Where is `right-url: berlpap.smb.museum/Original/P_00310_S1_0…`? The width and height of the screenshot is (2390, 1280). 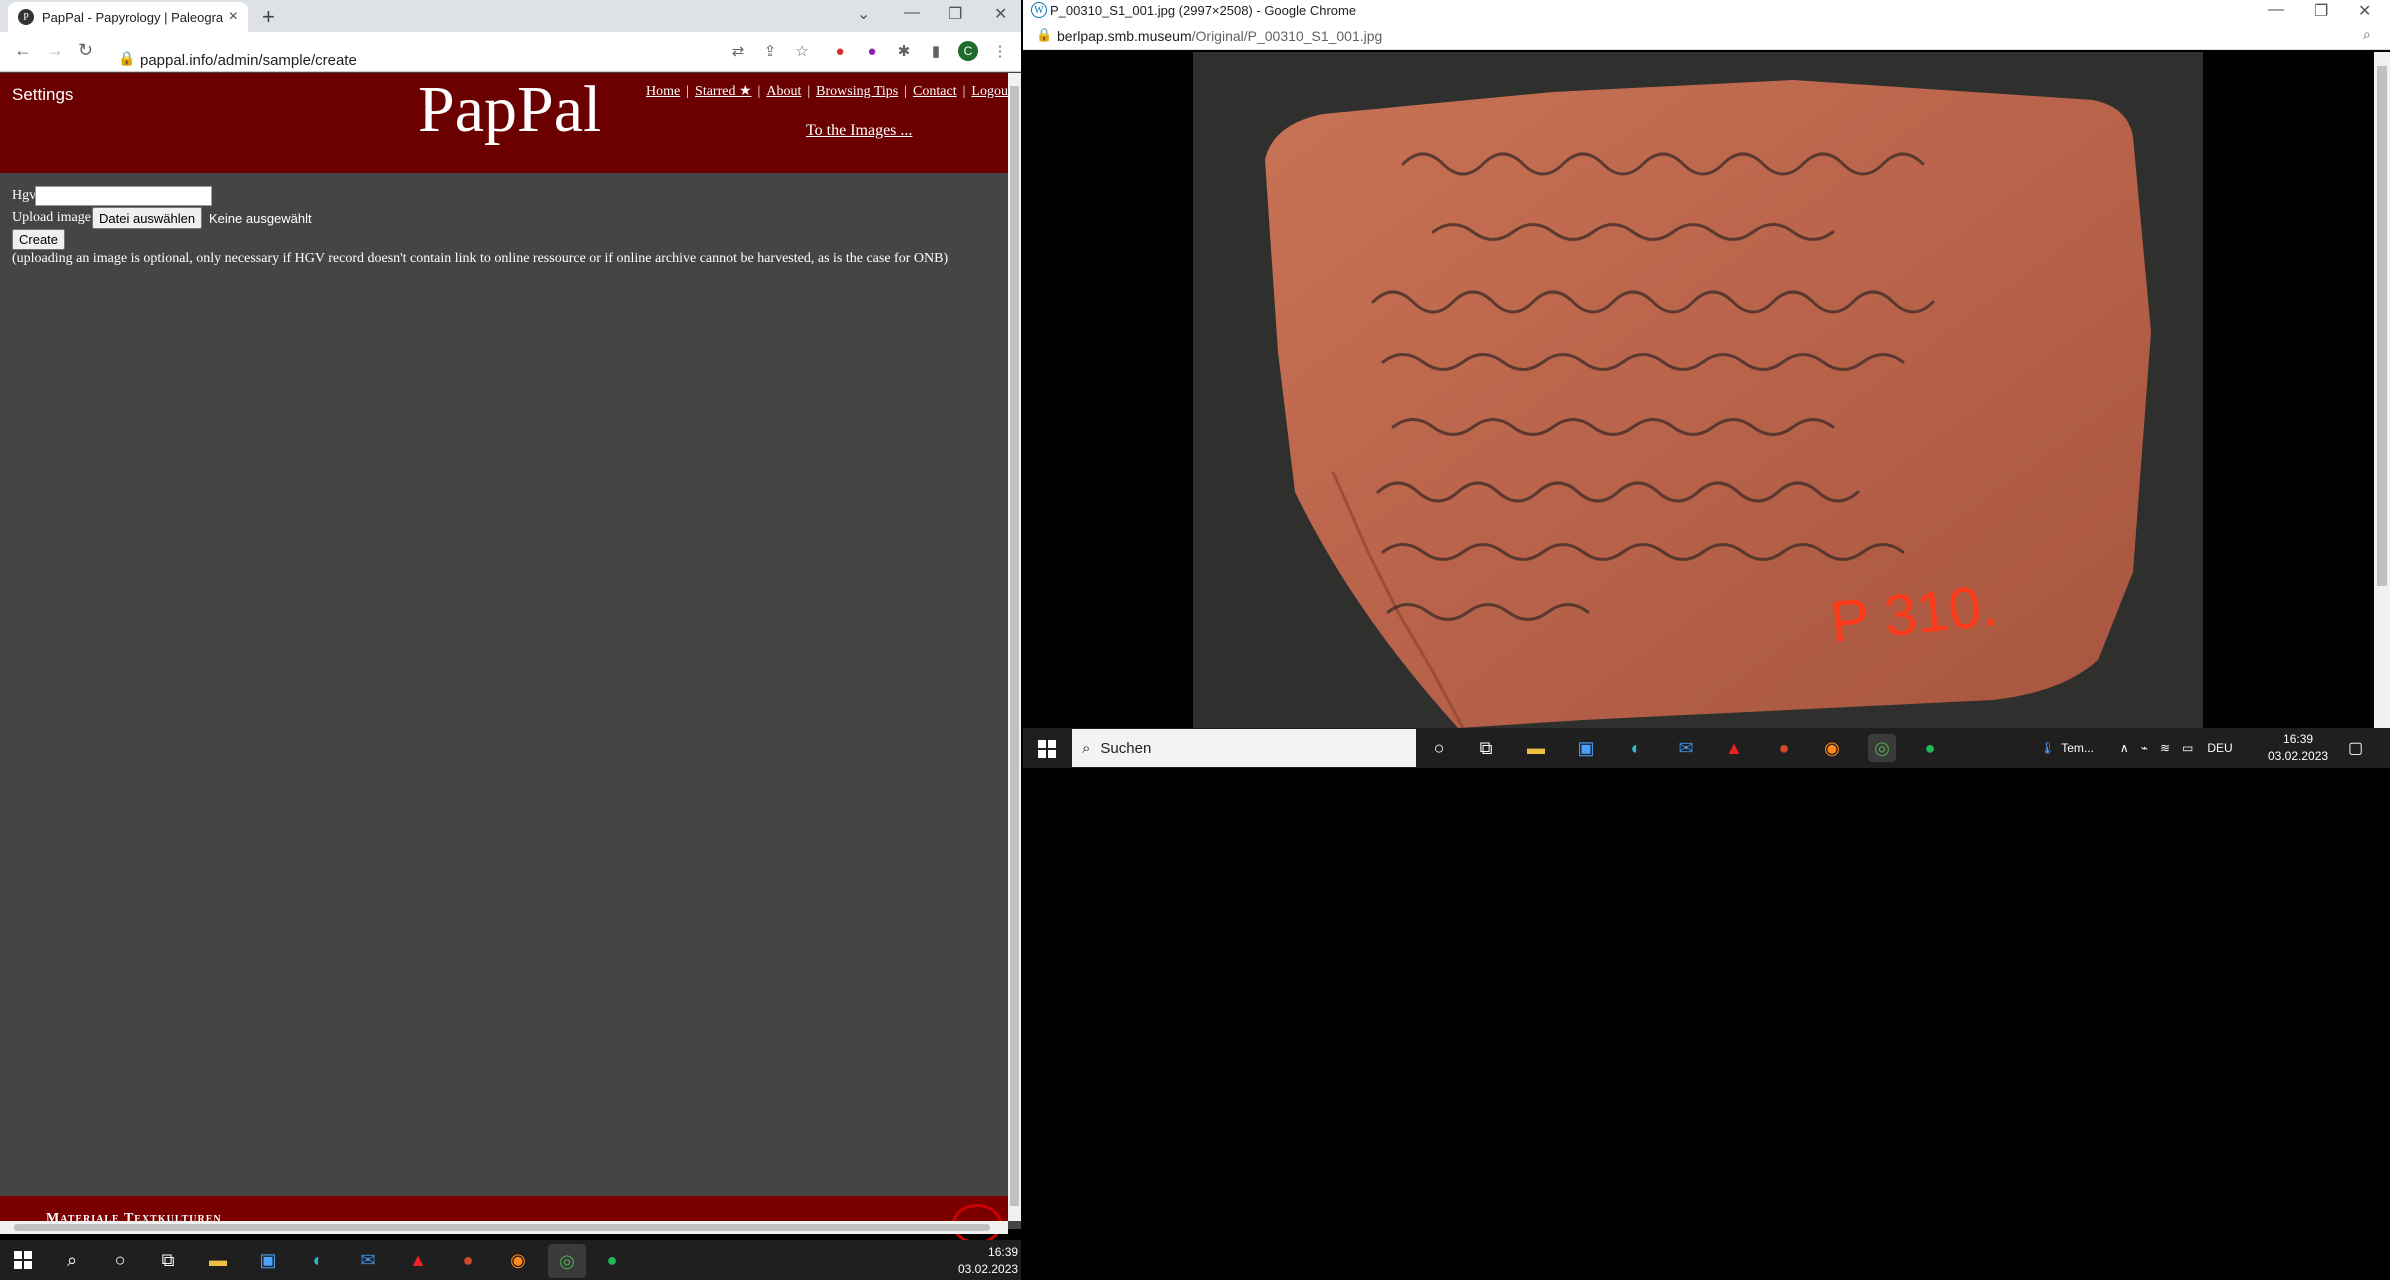 right-url: berlpap.smb.museum/Original/P_00310_S1_0… is located at coordinates (1219, 36).